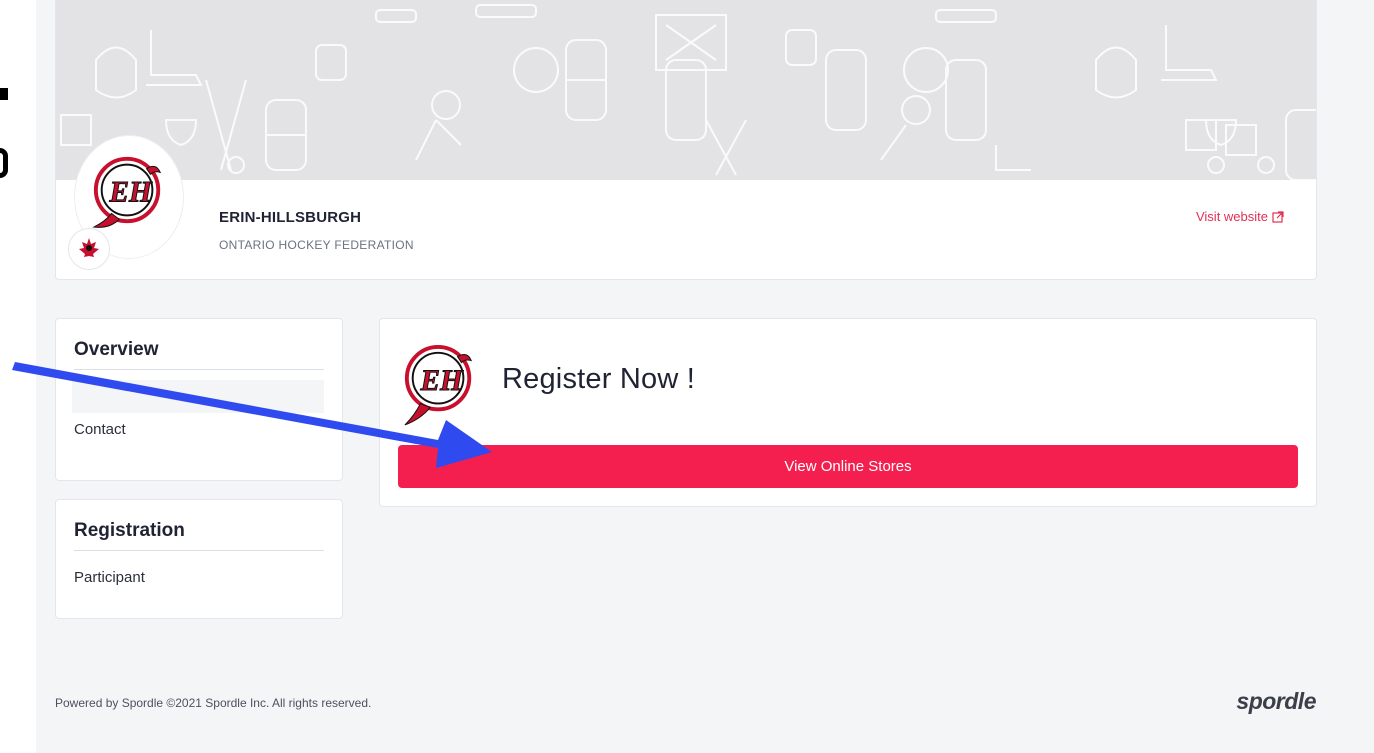 This screenshot has height=753, width=1374. I want to click on maple-leaf-icon, so click(89, 249).